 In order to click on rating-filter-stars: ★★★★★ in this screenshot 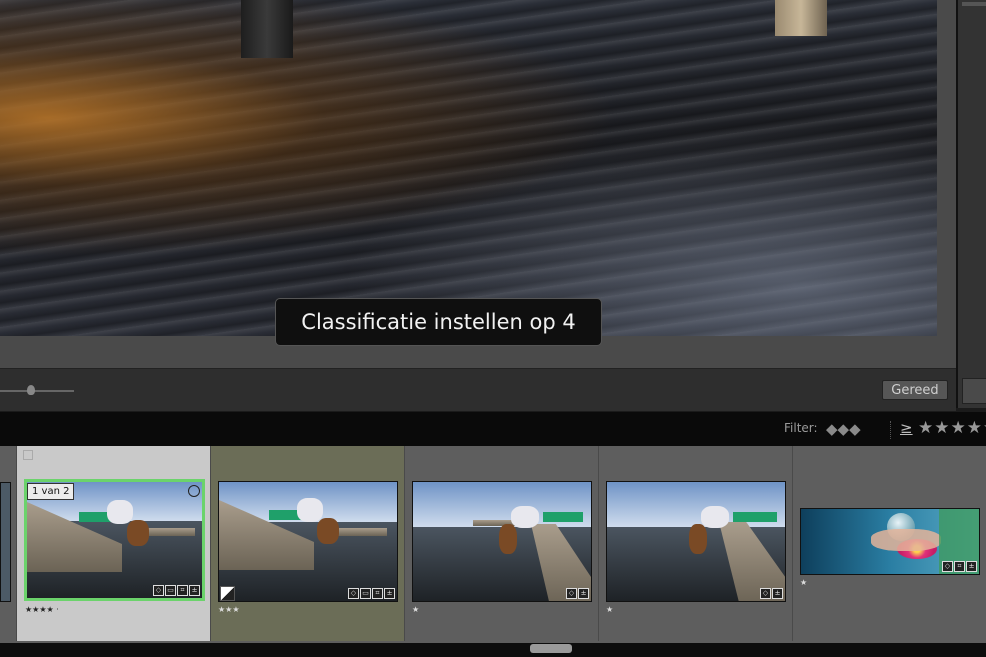, I will do `click(952, 428)`.